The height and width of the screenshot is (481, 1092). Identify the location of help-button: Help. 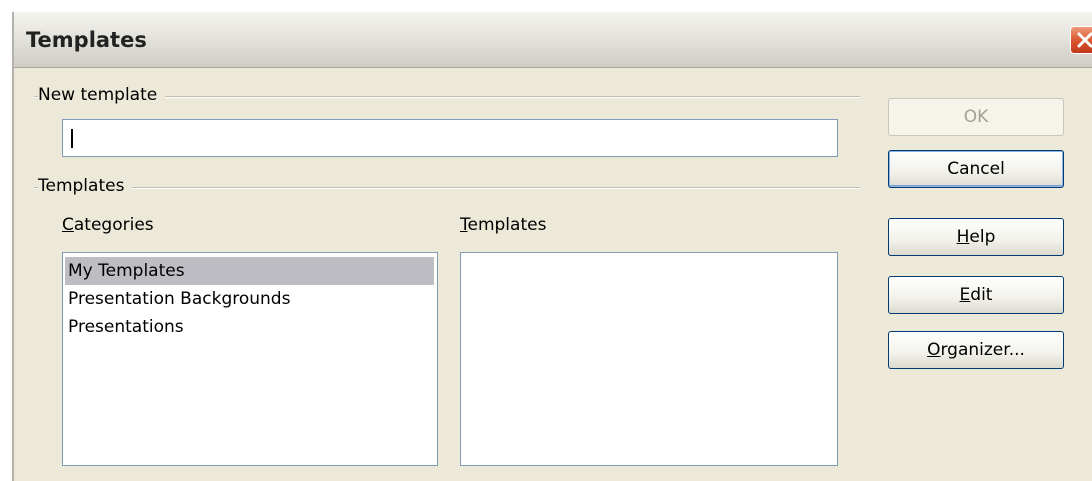
(976, 237).